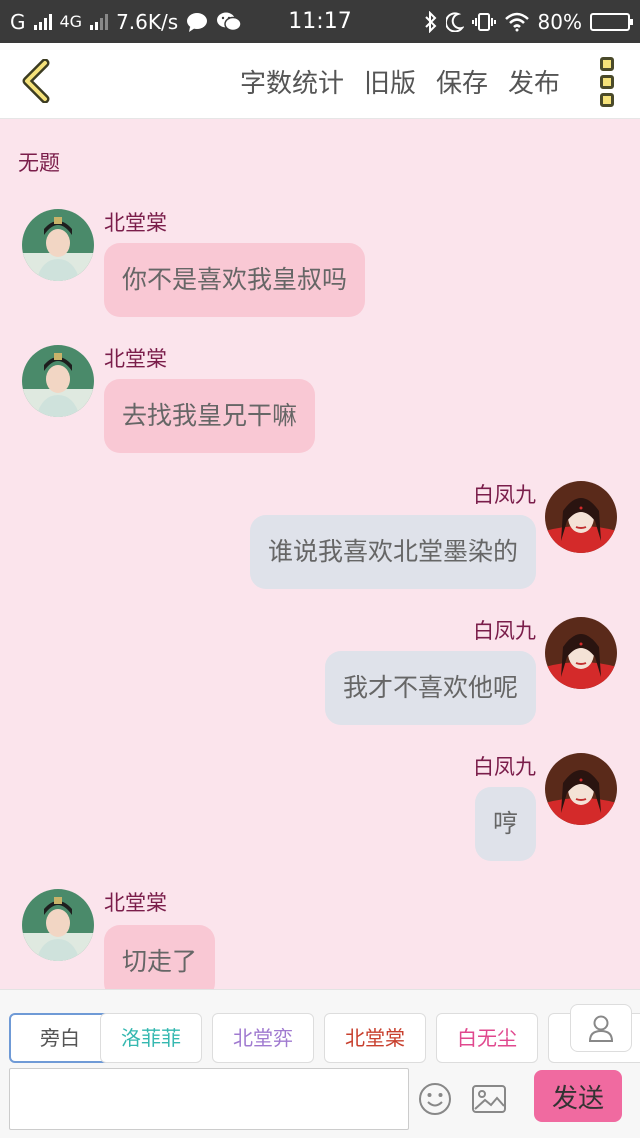 The width and height of the screenshot is (640, 1138). Describe the element at coordinates (320, 1029) in the screenshot. I see `character-selector: 旁白 洛菲菲 北堂弈 北堂棠 白无尘` at that location.